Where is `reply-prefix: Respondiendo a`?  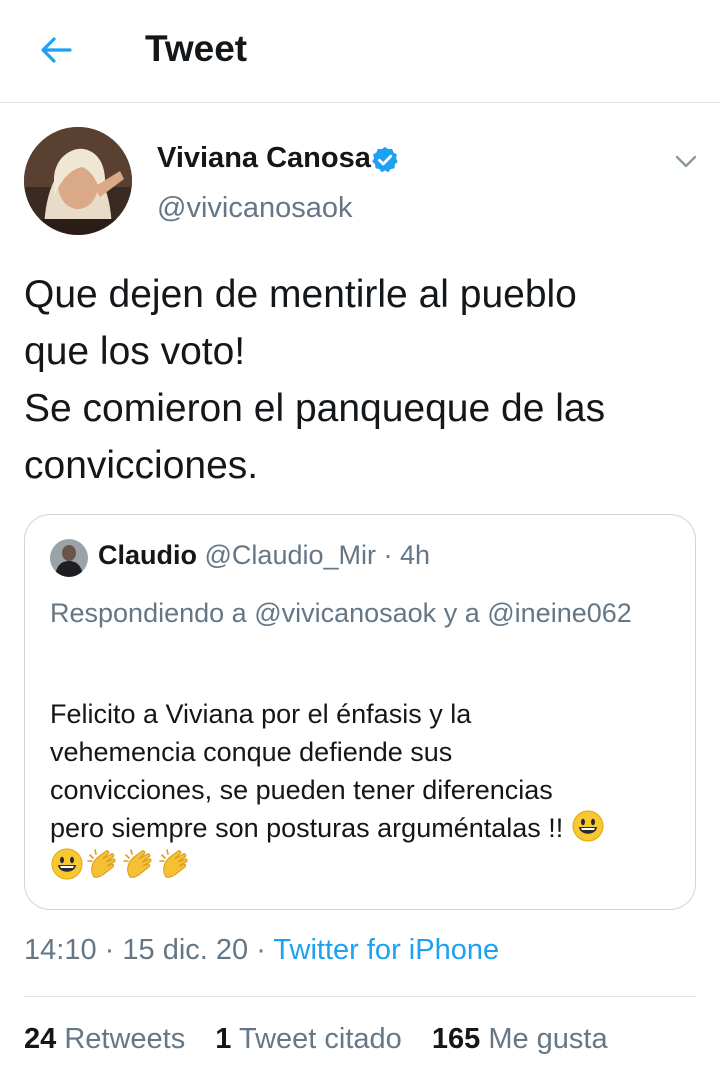 reply-prefix: Respondiendo a is located at coordinates (148, 613).